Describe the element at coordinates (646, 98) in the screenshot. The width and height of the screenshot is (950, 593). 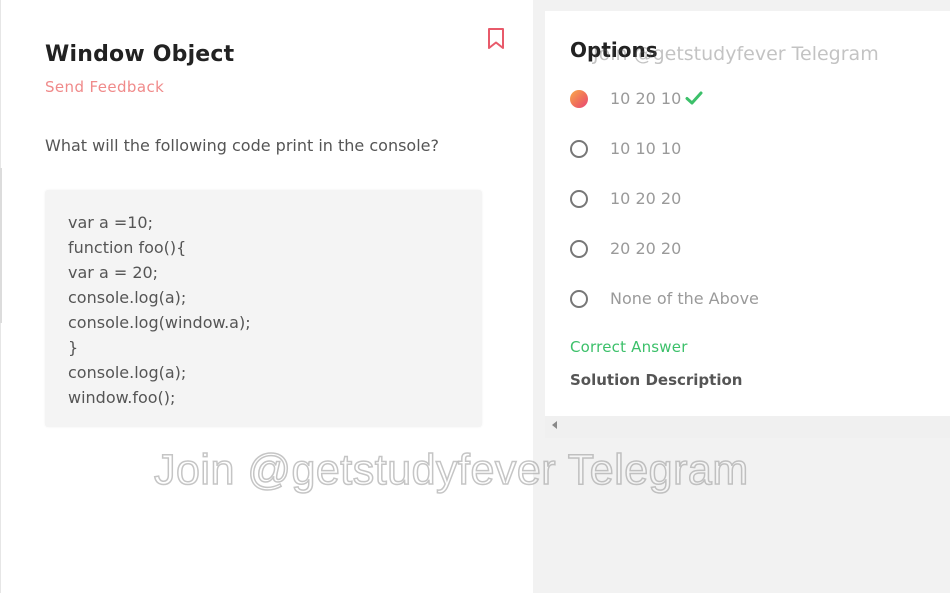
I see `option-label: 10 20 10` at that location.